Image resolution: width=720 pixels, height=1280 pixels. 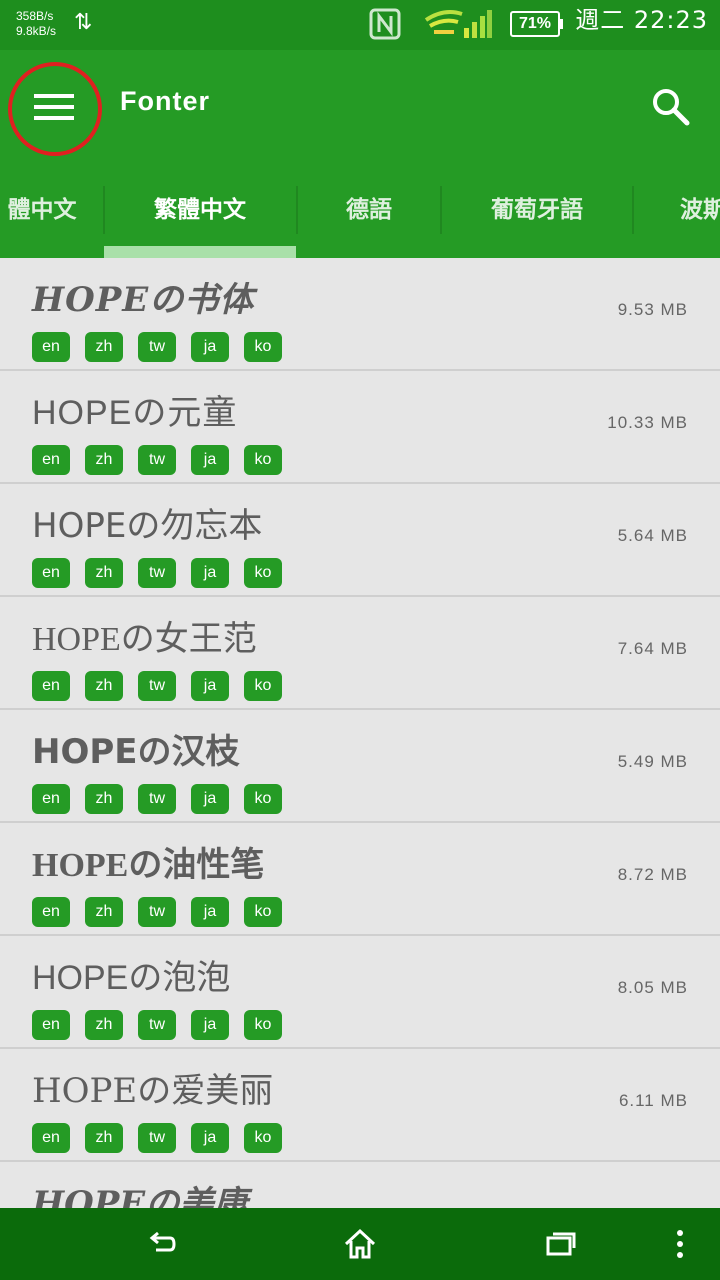 I want to click on recents-icon, so click(x=560, y=1244).